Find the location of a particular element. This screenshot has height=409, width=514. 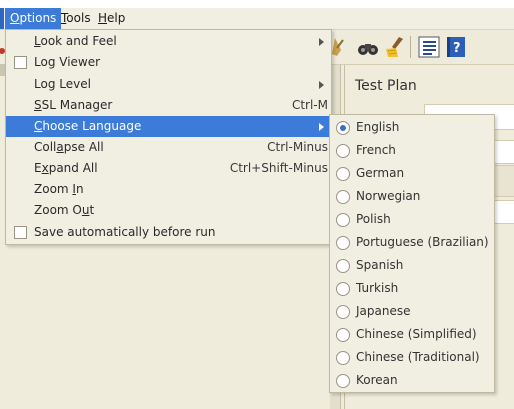

menu-item-save-automatically: Save automatically before run is located at coordinates (168, 232).